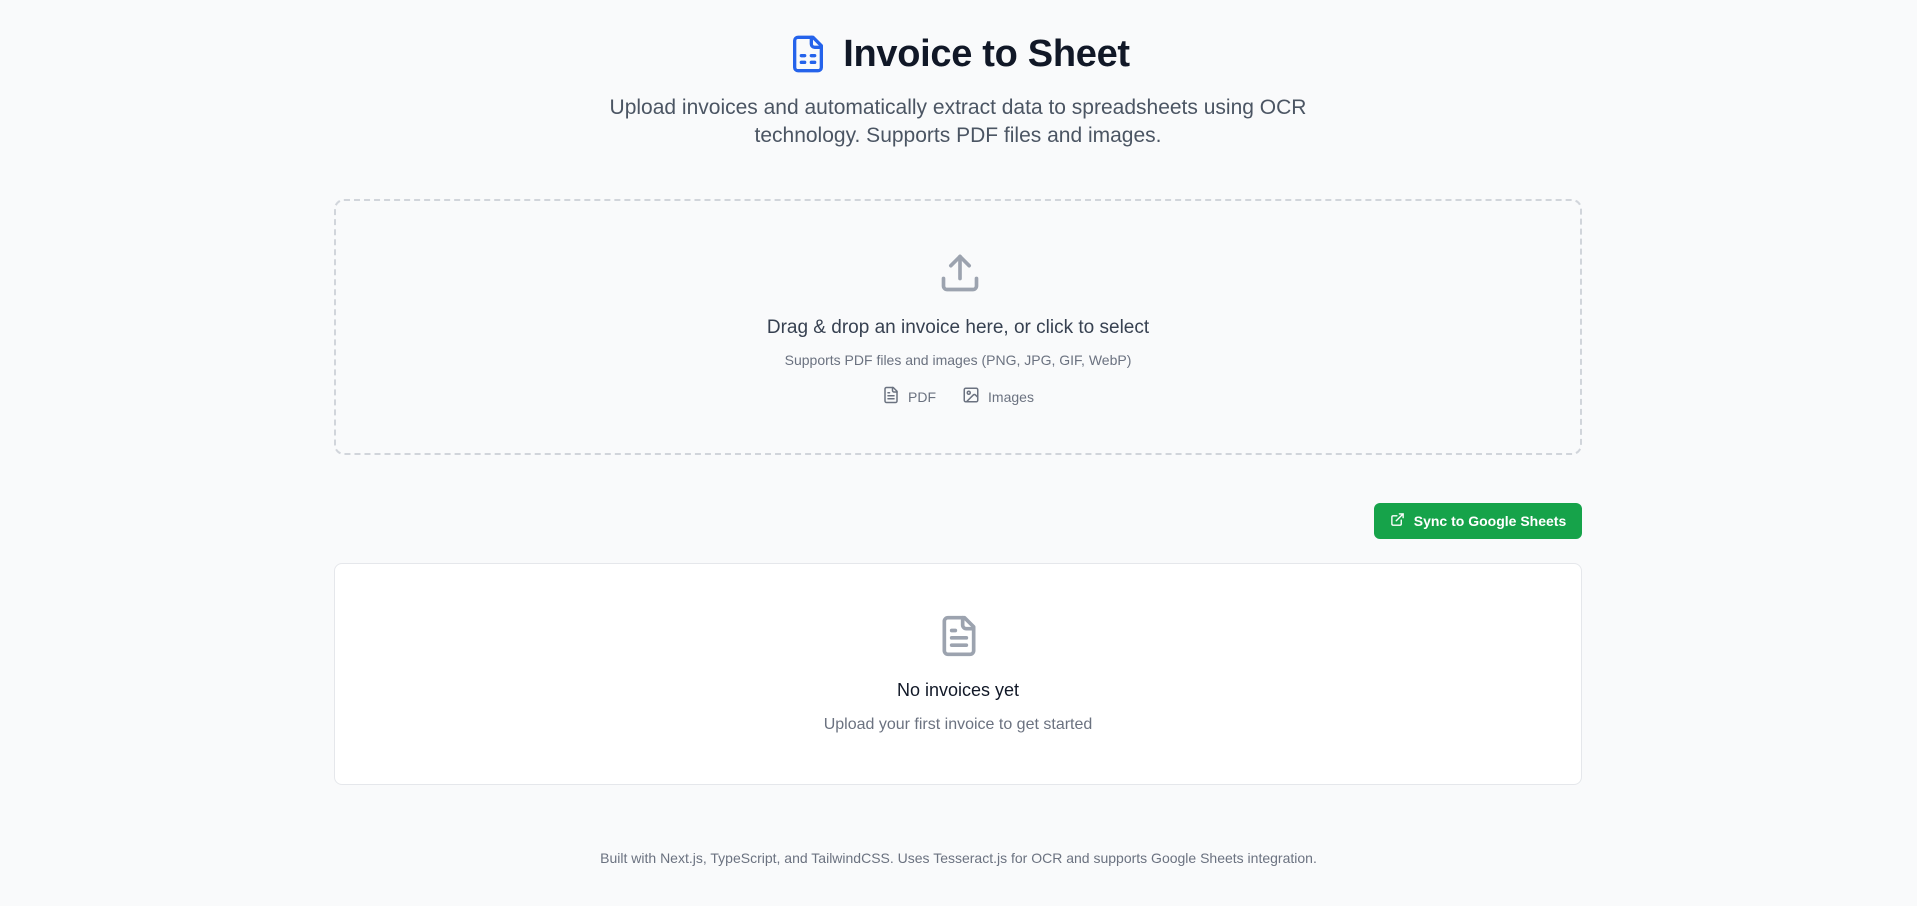 The height and width of the screenshot is (906, 1917). What do you see at coordinates (1011, 396) in the screenshot?
I see `type-images-label: Images` at bounding box center [1011, 396].